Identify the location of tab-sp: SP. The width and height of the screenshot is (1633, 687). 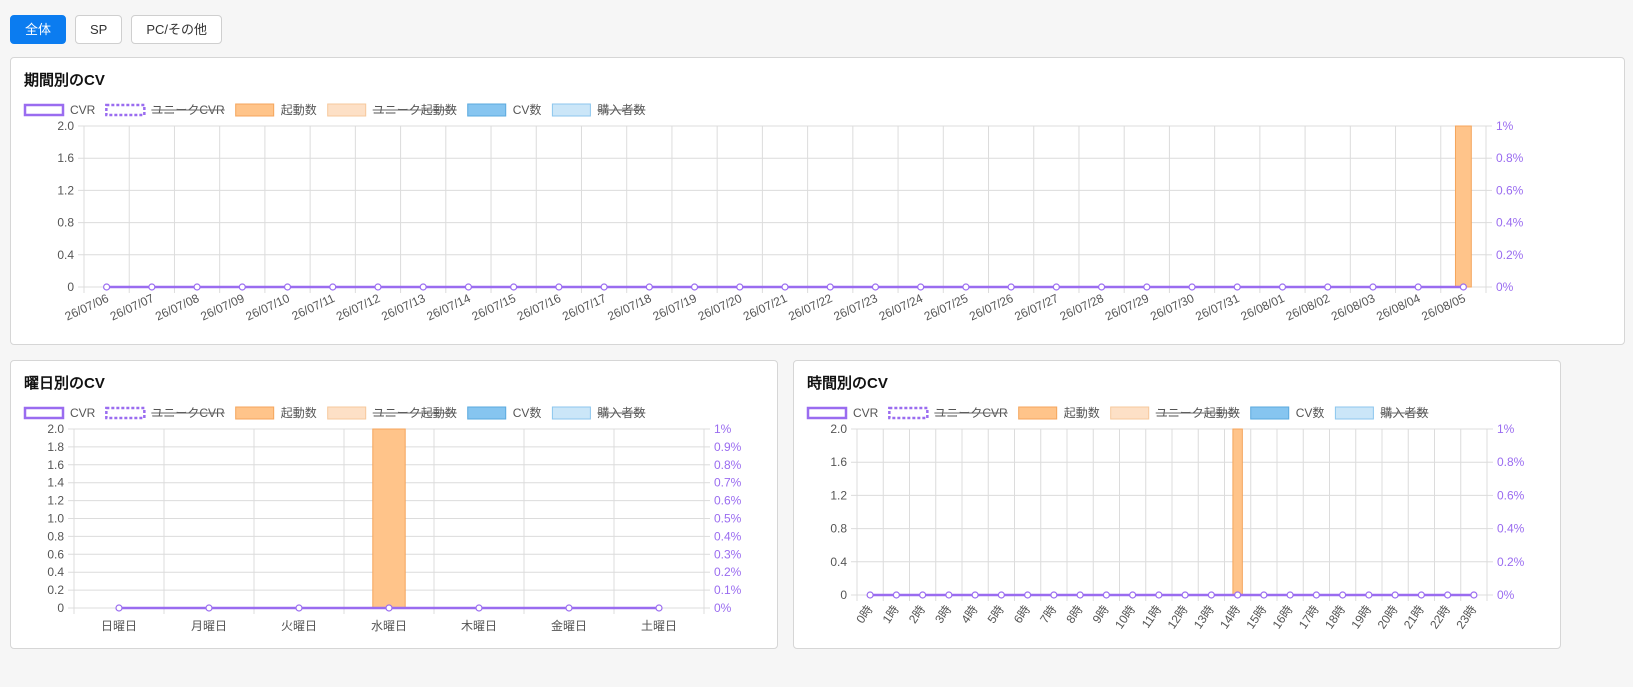
(99, 29).